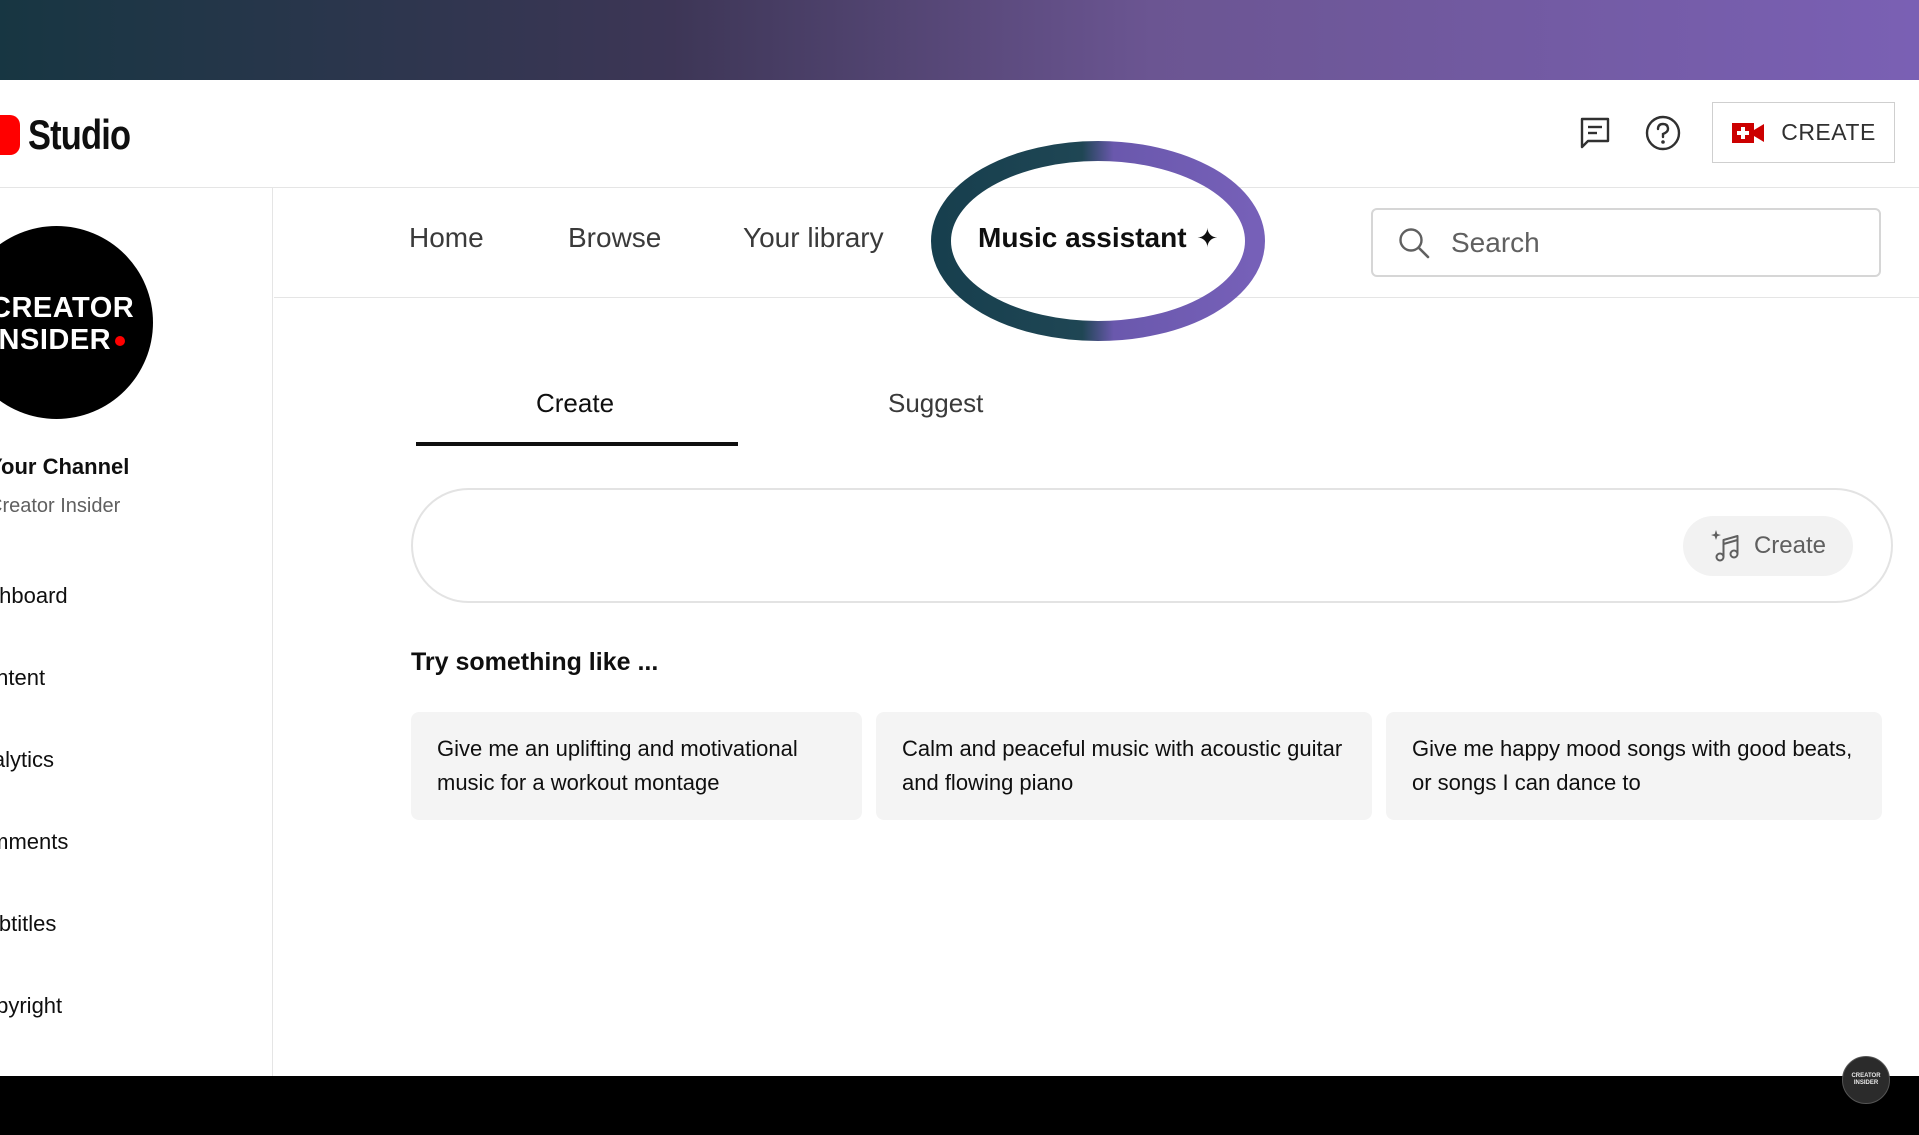 The image size is (1919, 1135). What do you see at coordinates (1595, 133) in the screenshot?
I see `feedback-icon` at bounding box center [1595, 133].